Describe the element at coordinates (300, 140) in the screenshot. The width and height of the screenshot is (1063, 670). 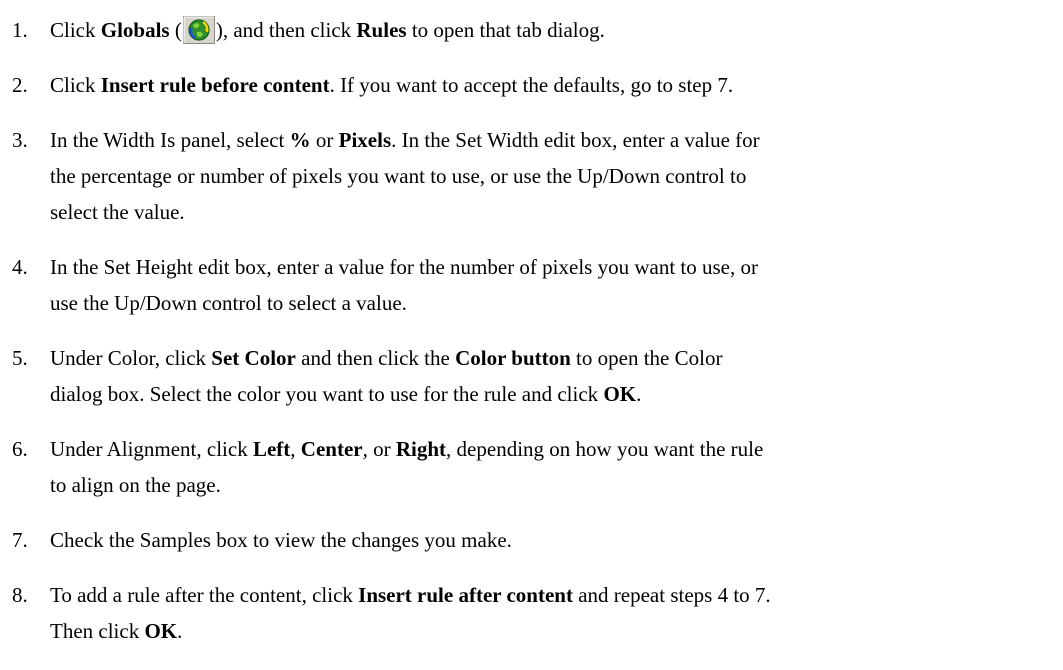
I see `ui-term: %` at that location.